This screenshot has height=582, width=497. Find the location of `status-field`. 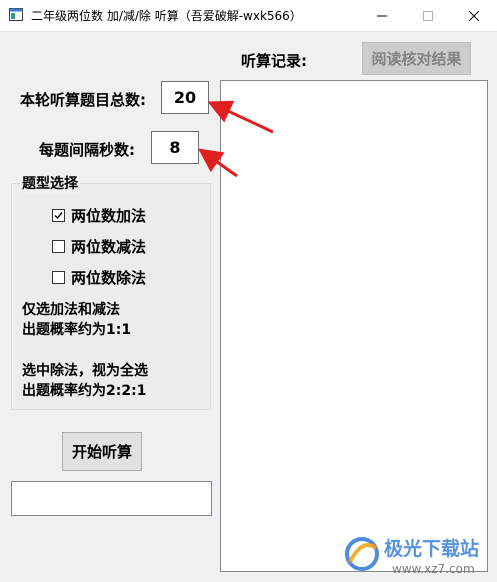

status-field is located at coordinates (111, 498).